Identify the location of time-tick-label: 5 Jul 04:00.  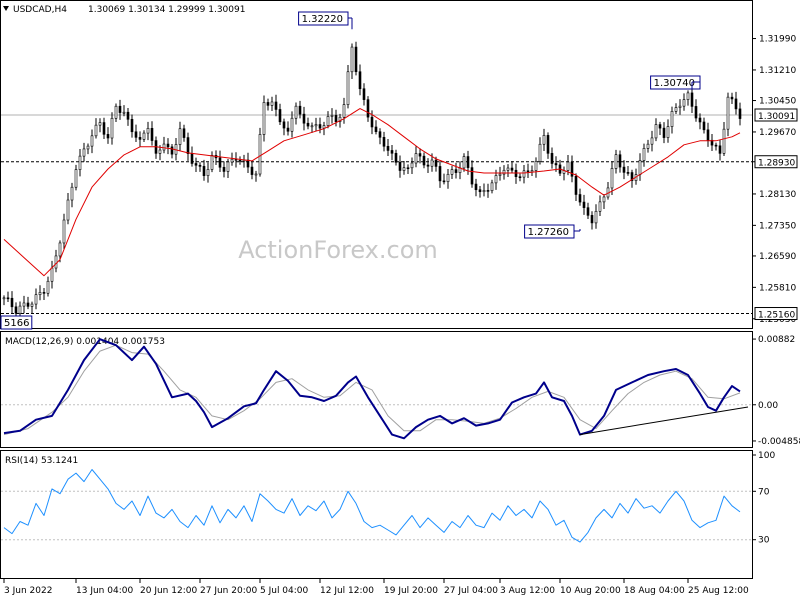
(284, 591).